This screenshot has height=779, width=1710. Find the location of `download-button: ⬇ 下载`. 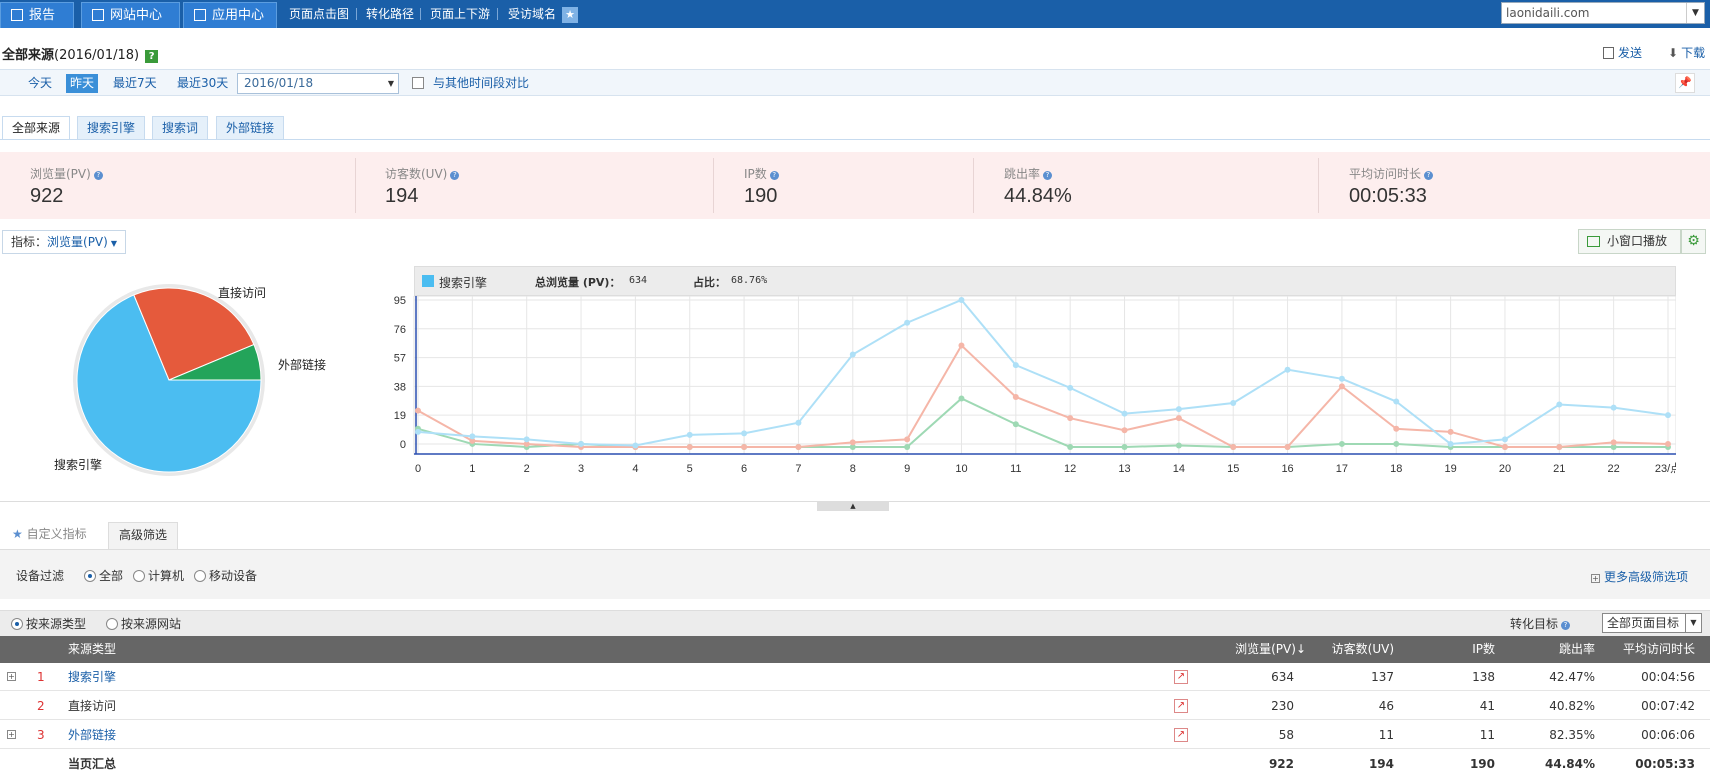

download-button: ⬇ 下载 is located at coordinates (1686, 52).